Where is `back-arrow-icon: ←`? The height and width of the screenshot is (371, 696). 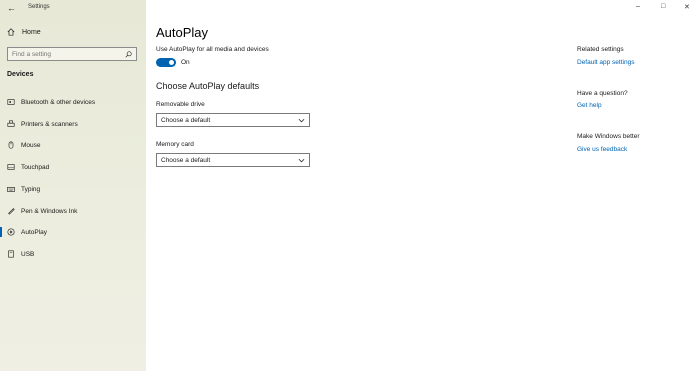
back-arrow-icon: ← is located at coordinates (11, 8).